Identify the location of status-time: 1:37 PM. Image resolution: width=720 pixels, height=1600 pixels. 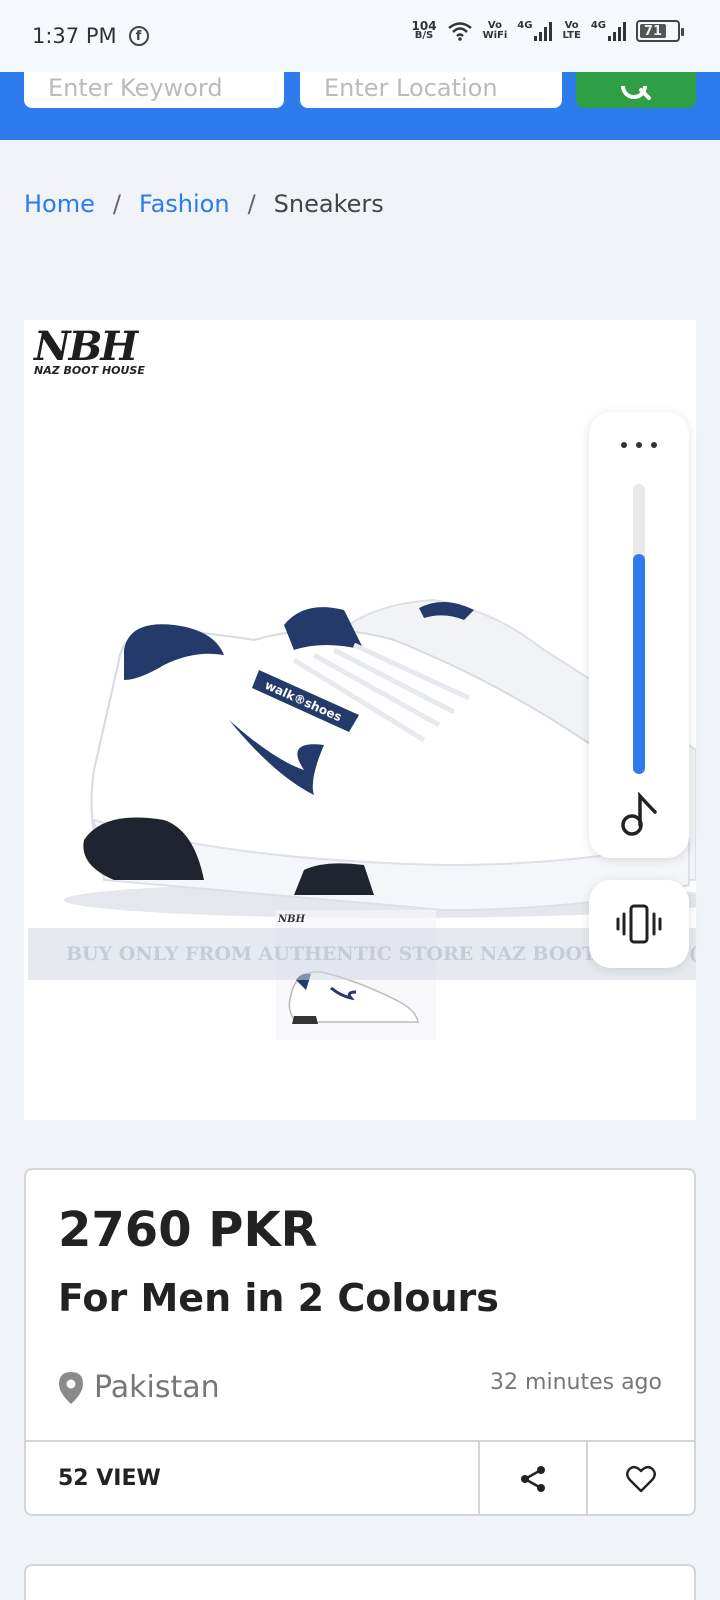
(74, 36).